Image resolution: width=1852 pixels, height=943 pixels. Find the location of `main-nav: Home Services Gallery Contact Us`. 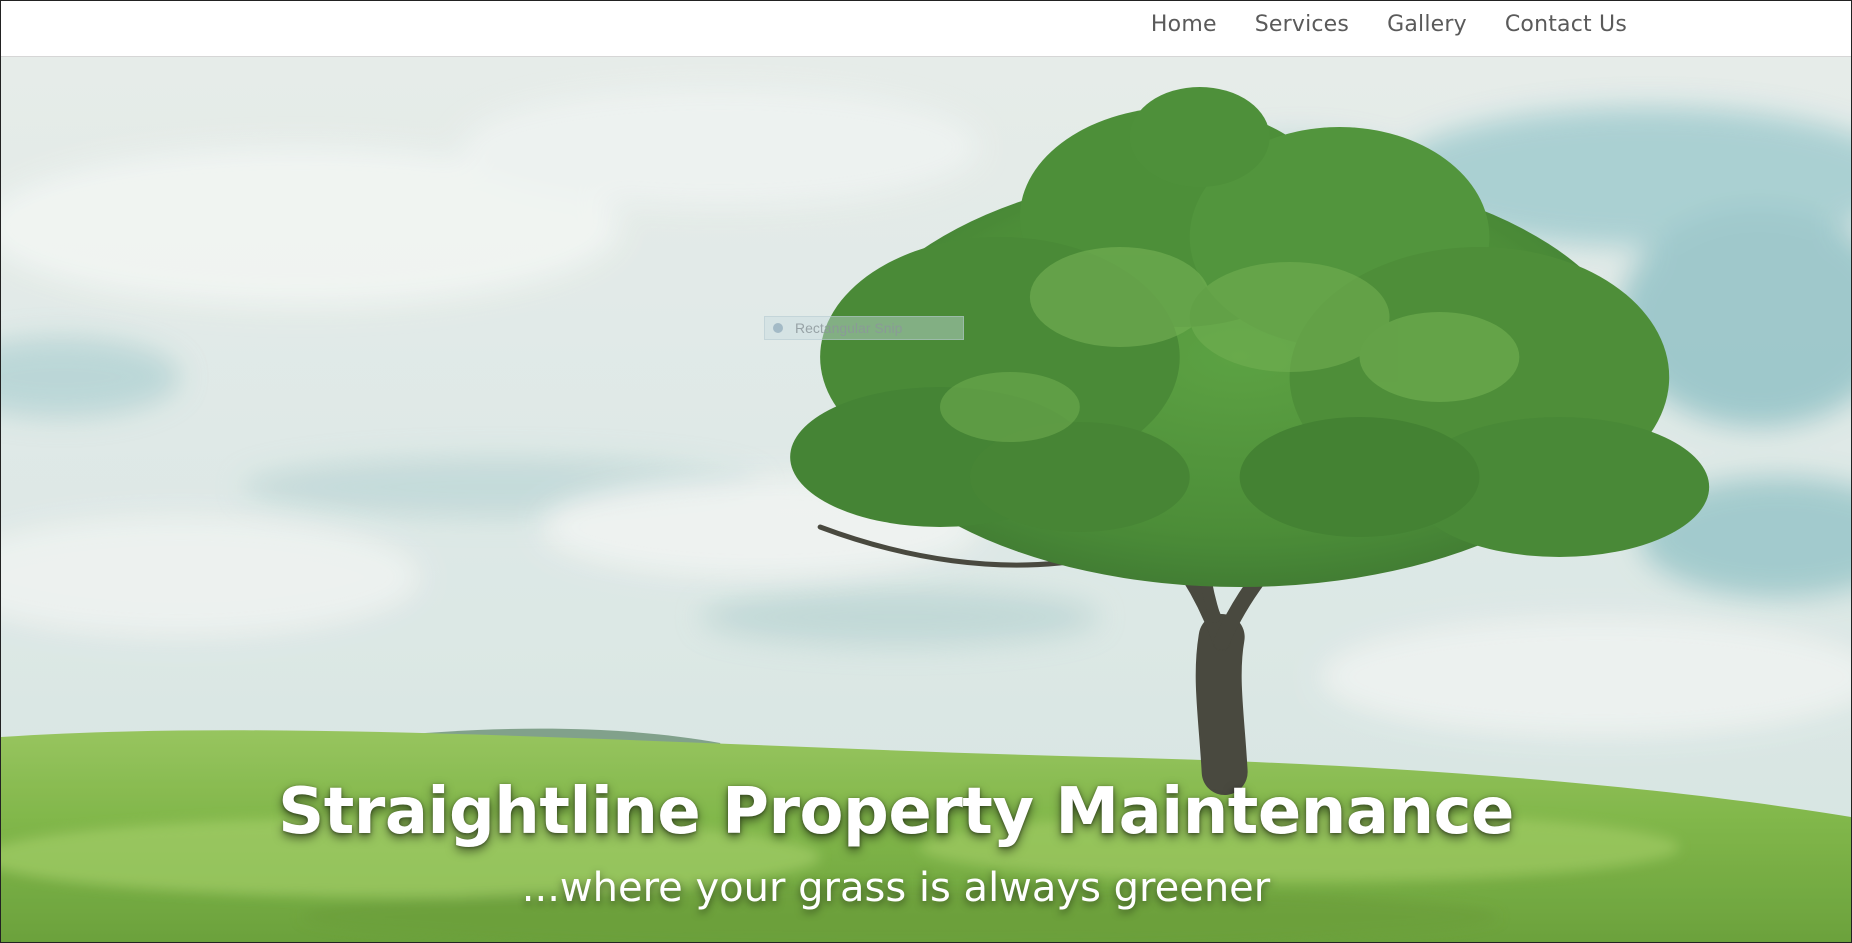

main-nav: Home Services Gallery Contact Us is located at coordinates (1389, 24).